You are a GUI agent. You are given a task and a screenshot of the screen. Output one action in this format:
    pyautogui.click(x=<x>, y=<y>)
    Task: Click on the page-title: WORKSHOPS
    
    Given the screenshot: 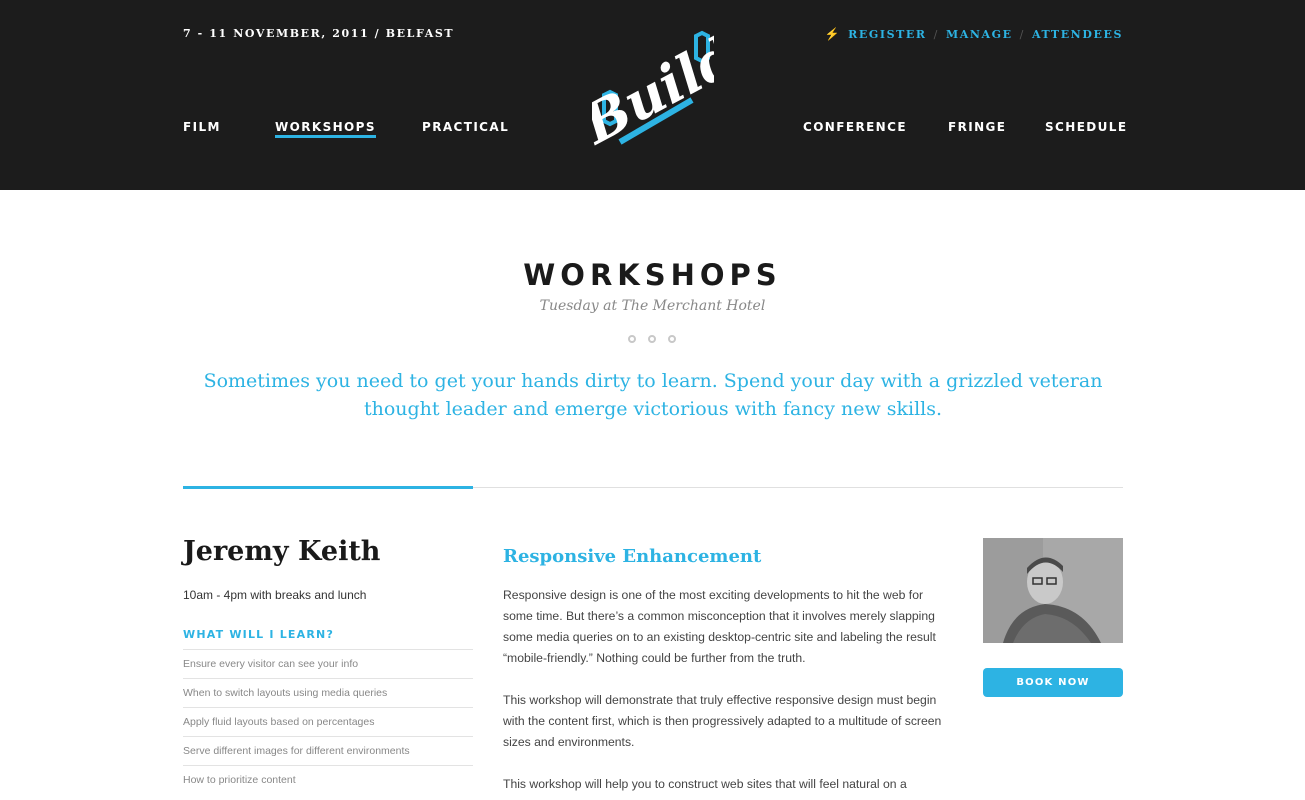 What is the action you would take?
    pyautogui.click(x=652, y=275)
    